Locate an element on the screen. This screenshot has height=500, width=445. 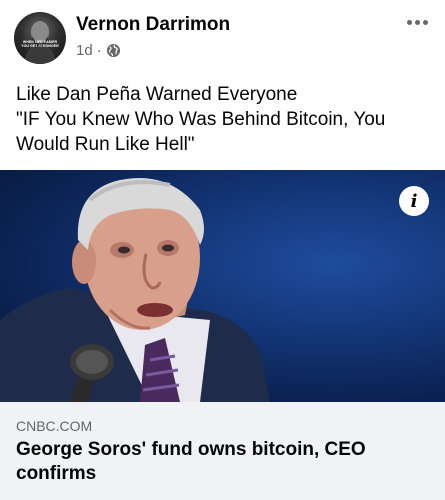
post-text-line: Like Dan Peña Warned Everyone is located at coordinates (157, 94).